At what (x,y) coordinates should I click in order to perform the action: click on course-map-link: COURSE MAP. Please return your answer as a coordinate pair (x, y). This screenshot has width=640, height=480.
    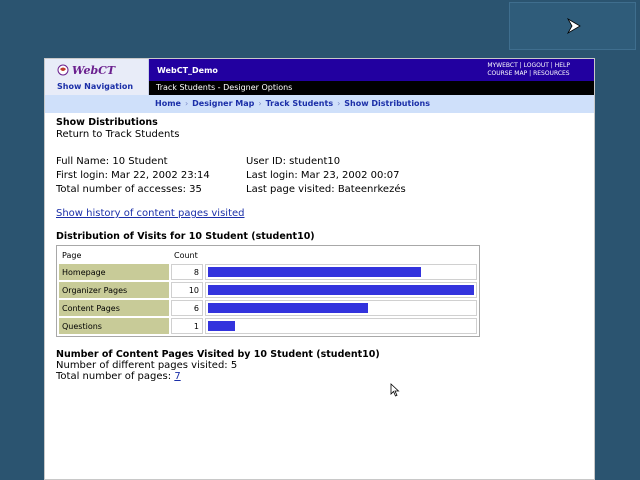
    Looking at the image, I should click on (507, 73).